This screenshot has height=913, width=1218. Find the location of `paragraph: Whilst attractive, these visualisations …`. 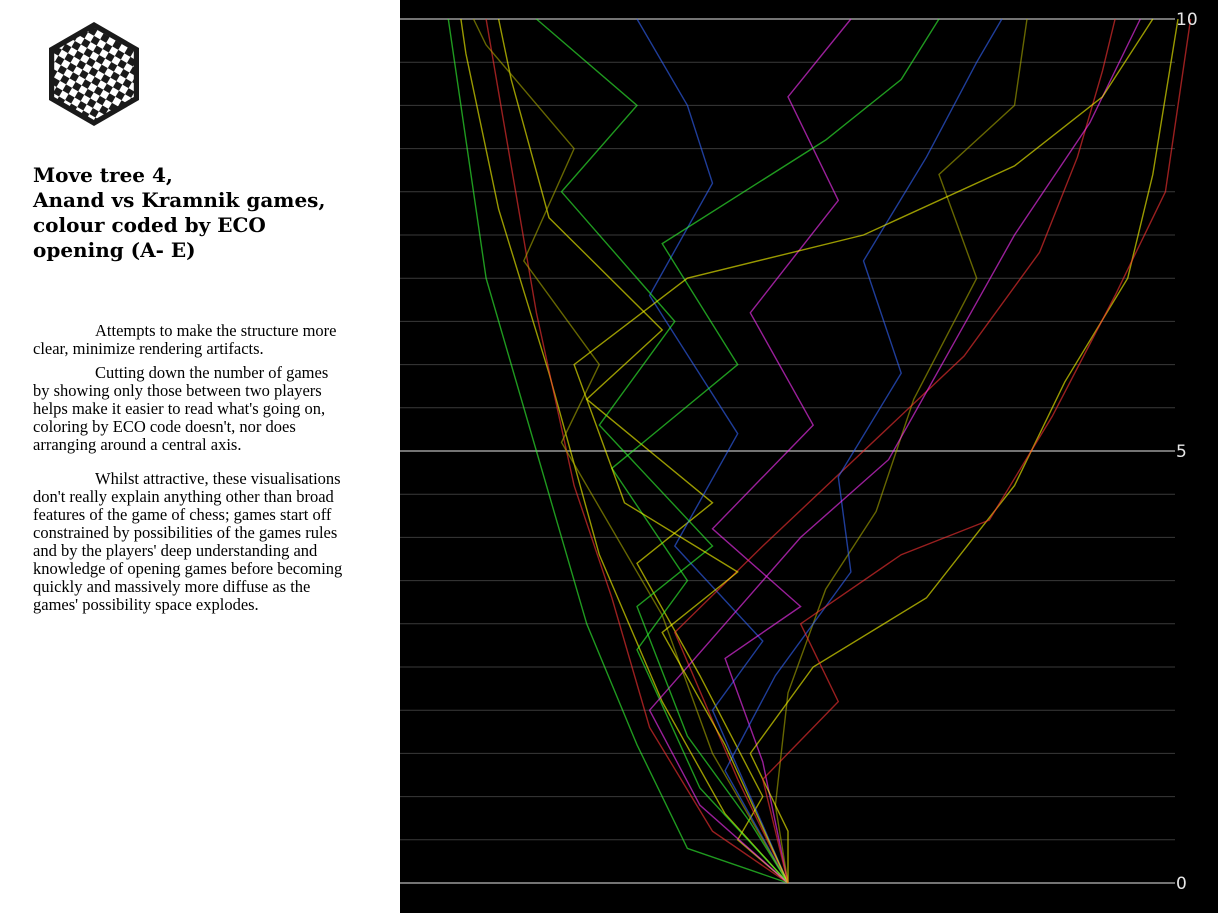

paragraph: Whilst attractive, these visualisations … is located at coordinates (188, 541).